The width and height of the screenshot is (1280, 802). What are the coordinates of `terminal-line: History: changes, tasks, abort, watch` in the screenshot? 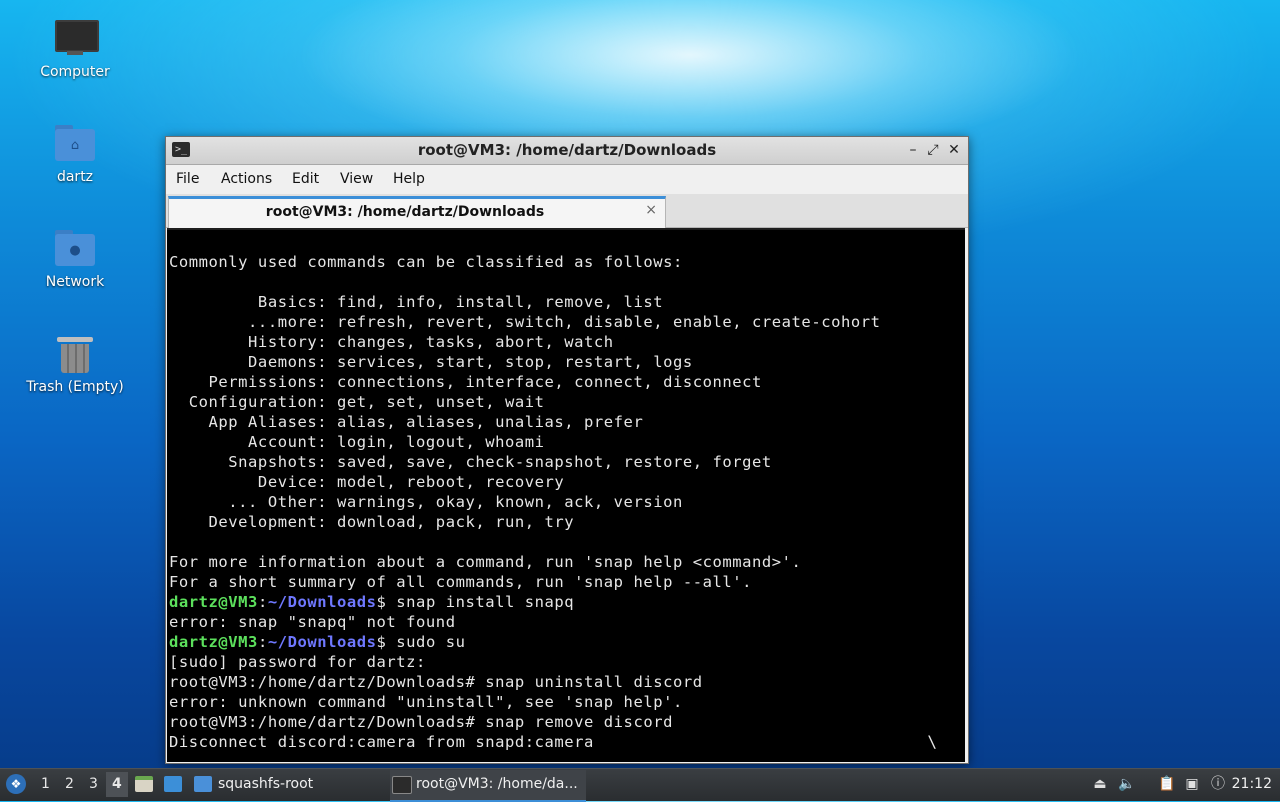 It's located at (391, 342).